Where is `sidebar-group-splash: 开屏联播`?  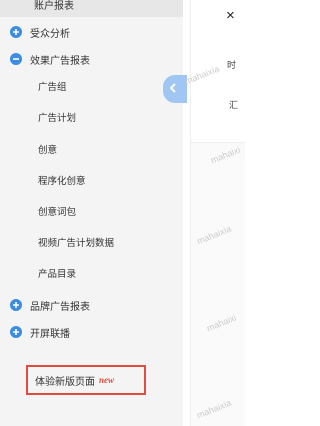
sidebar-group-splash: 开屏联播 is located at coordinates (40, 332).